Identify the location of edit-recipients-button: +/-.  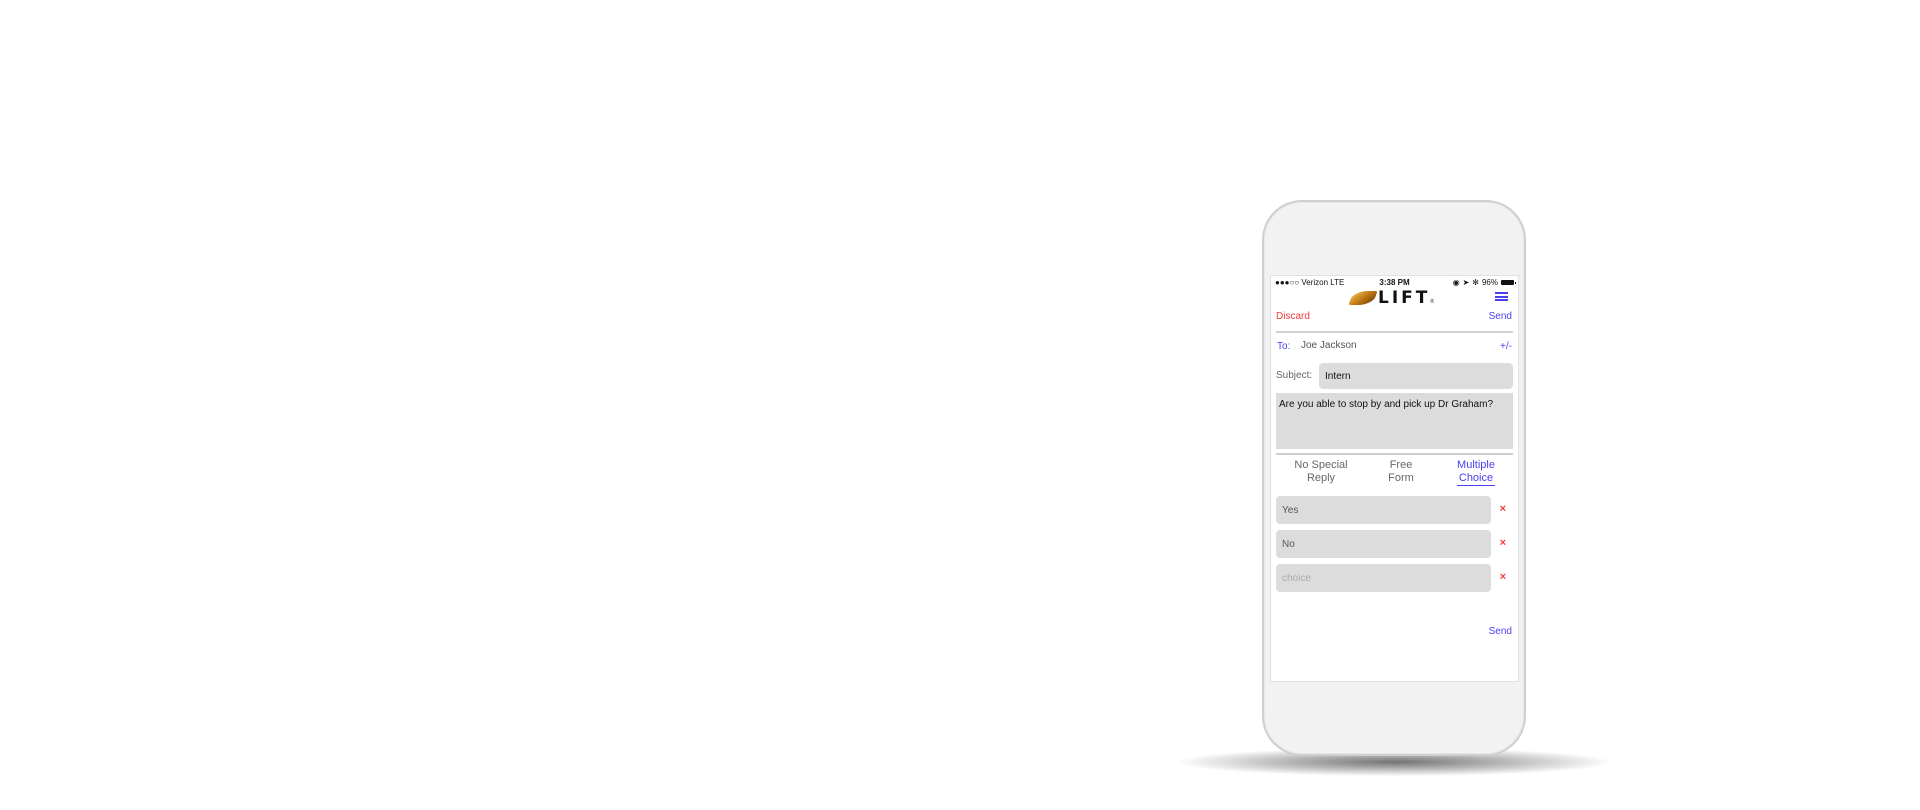
(1506, 346).